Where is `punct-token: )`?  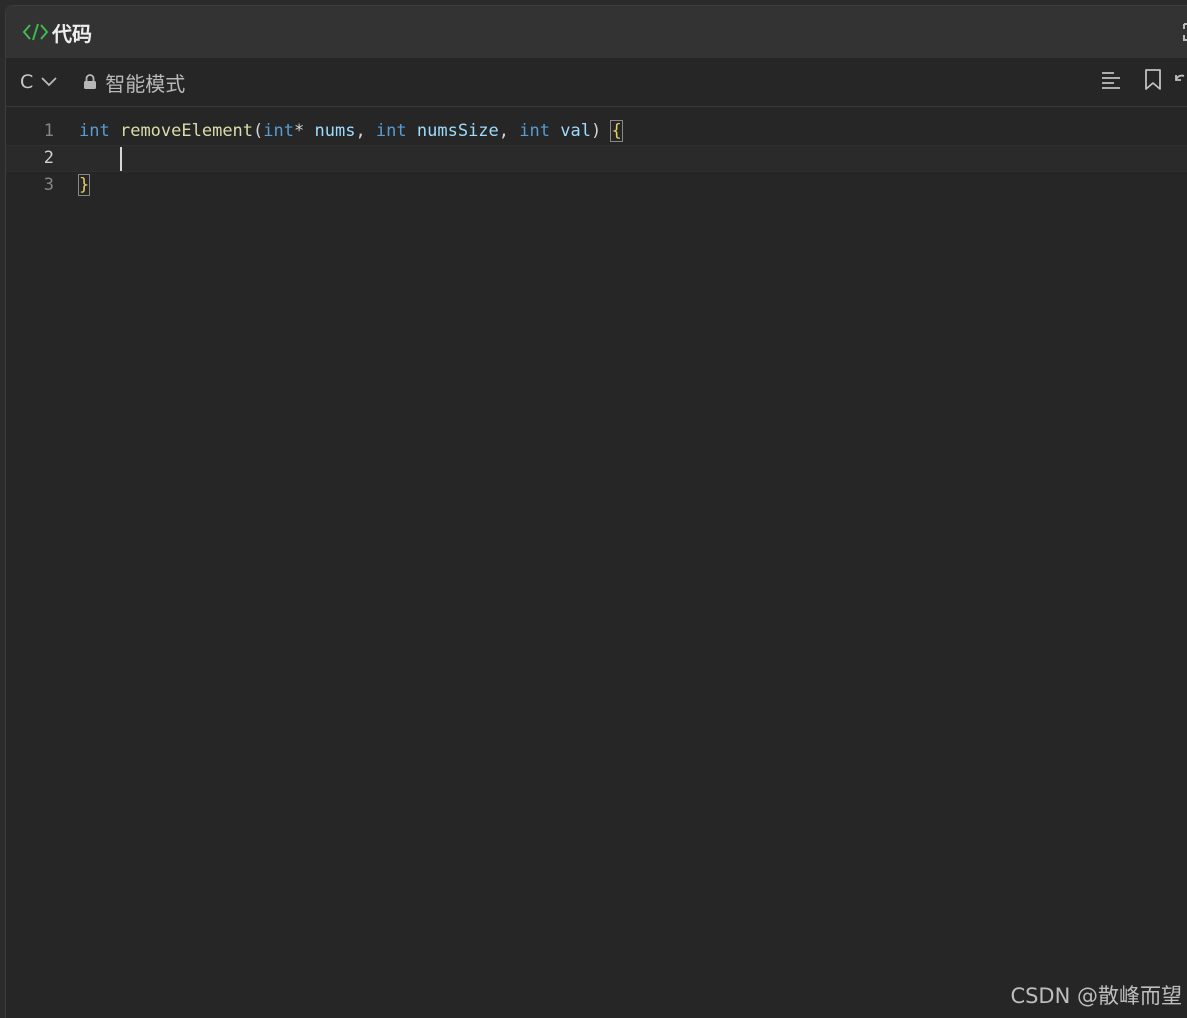
punct-token: ) is located at coordinates (601, 131).